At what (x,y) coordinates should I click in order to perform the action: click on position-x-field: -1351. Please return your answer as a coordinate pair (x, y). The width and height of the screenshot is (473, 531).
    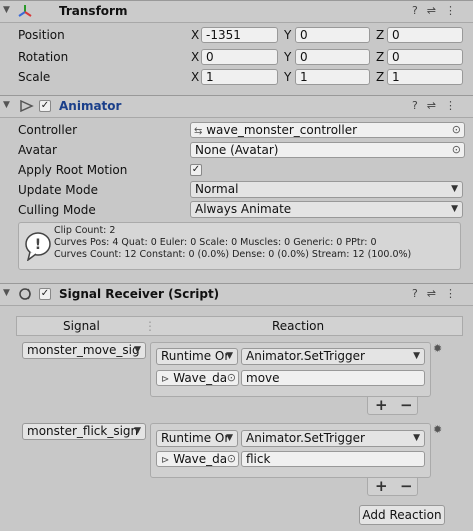
    Looking at the image, I should click on (239, 35).